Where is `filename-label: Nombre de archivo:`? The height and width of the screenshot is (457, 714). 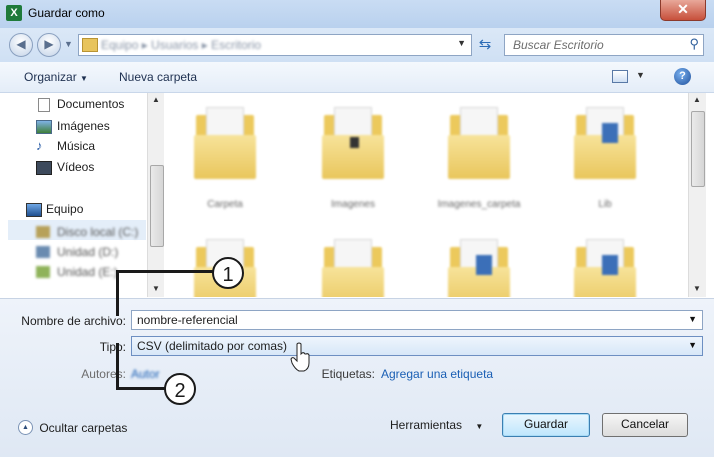
filename-label: Nombre de archivo: is located at coordinates (73, 321).